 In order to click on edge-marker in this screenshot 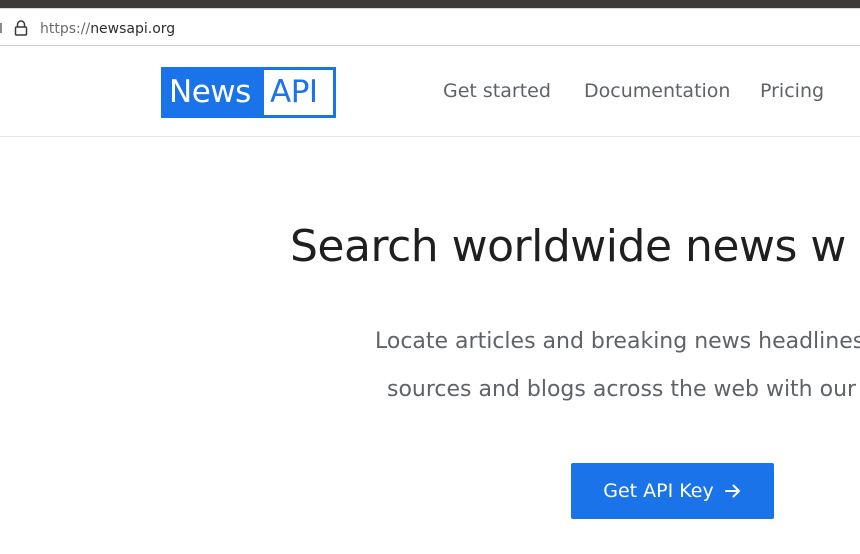, I will do `click(1, 28)`.